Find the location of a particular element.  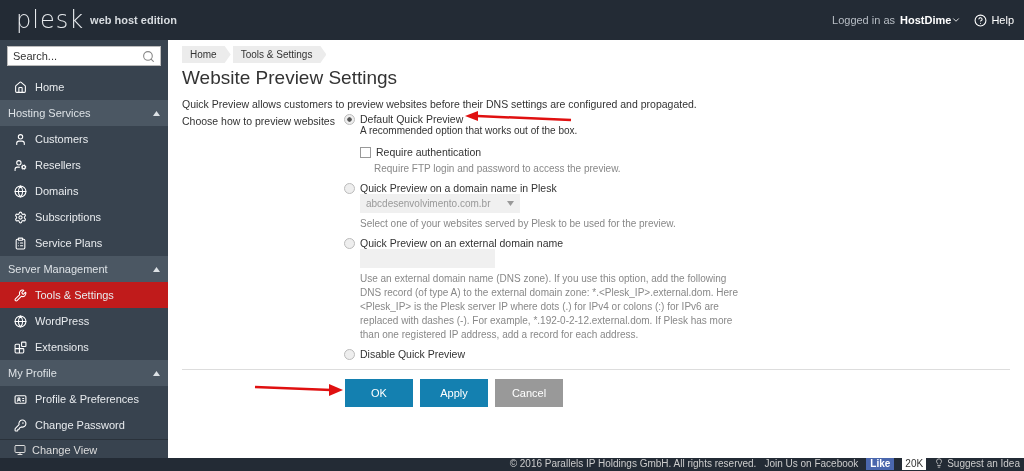

facebook-link: Join Us on Facebook is located at coordinates (811, 464).